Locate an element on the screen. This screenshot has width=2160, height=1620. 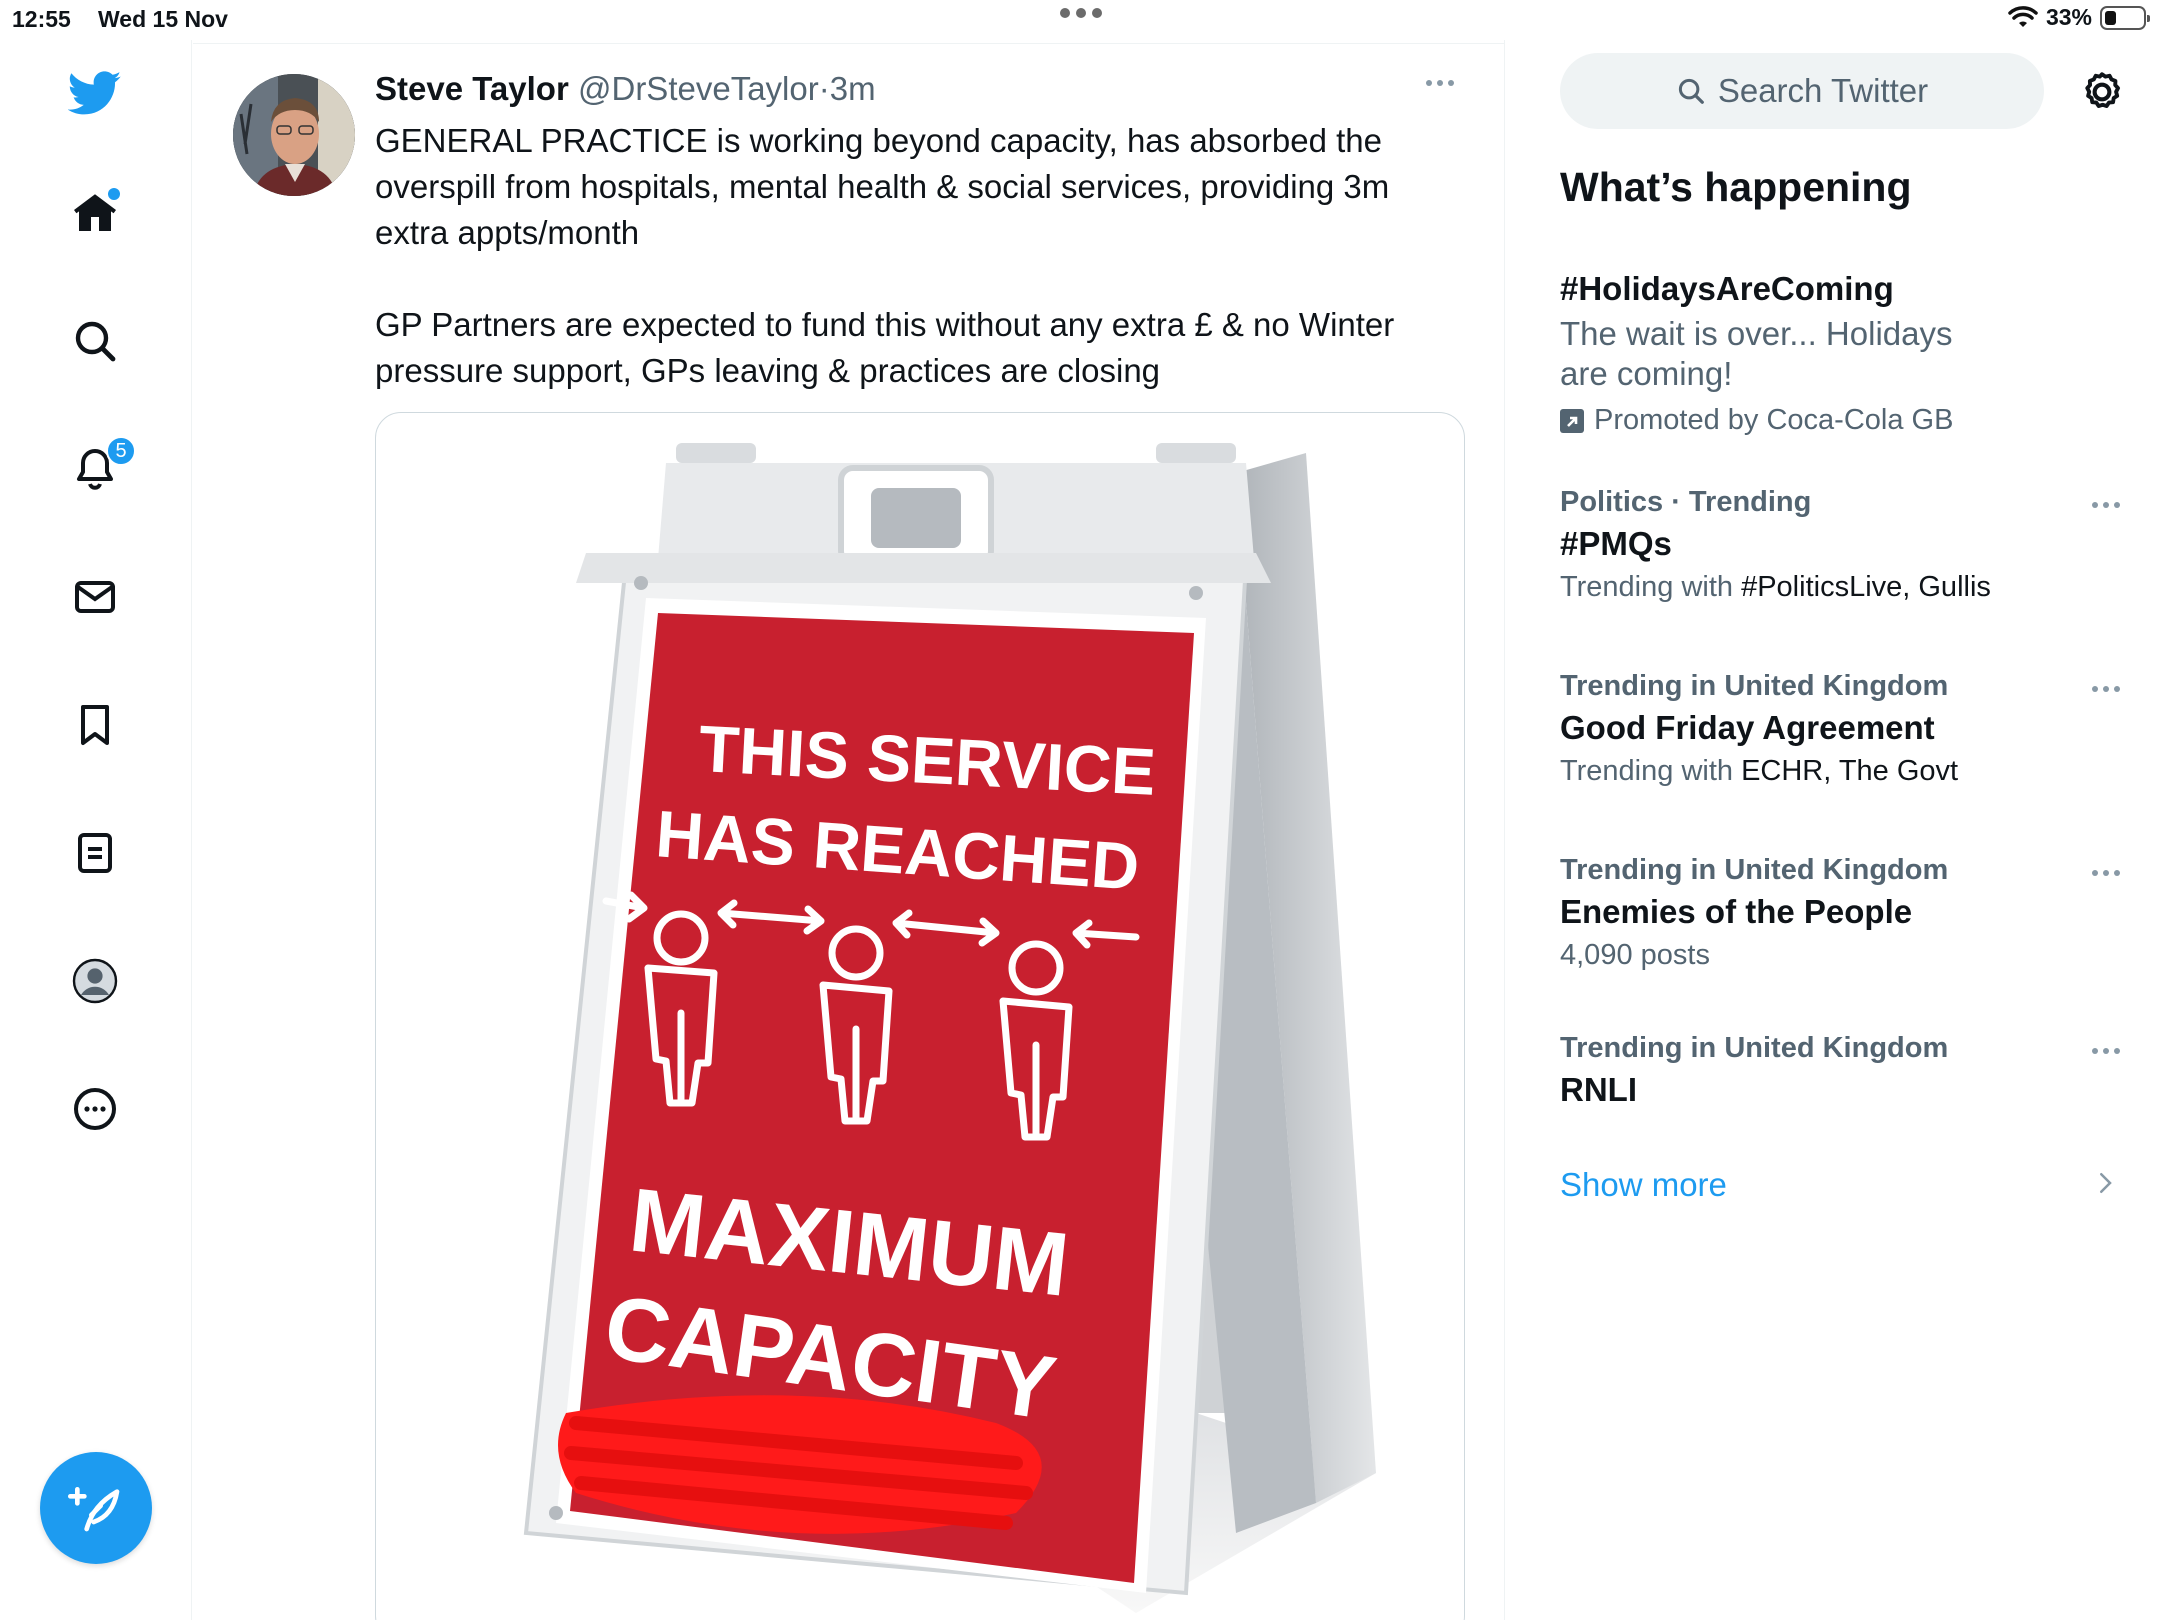
search-placeholder: Search Twitter is located at coordinates (1823, 90).